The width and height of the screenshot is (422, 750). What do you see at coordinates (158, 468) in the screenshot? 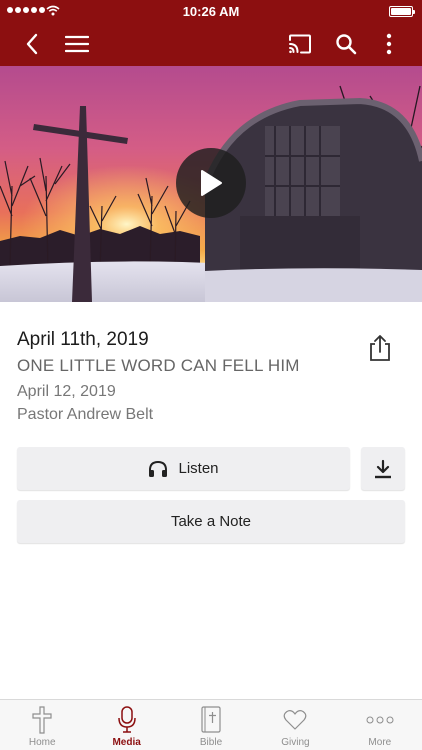
I see `headphones-icon` at bounding box center [158, 468].